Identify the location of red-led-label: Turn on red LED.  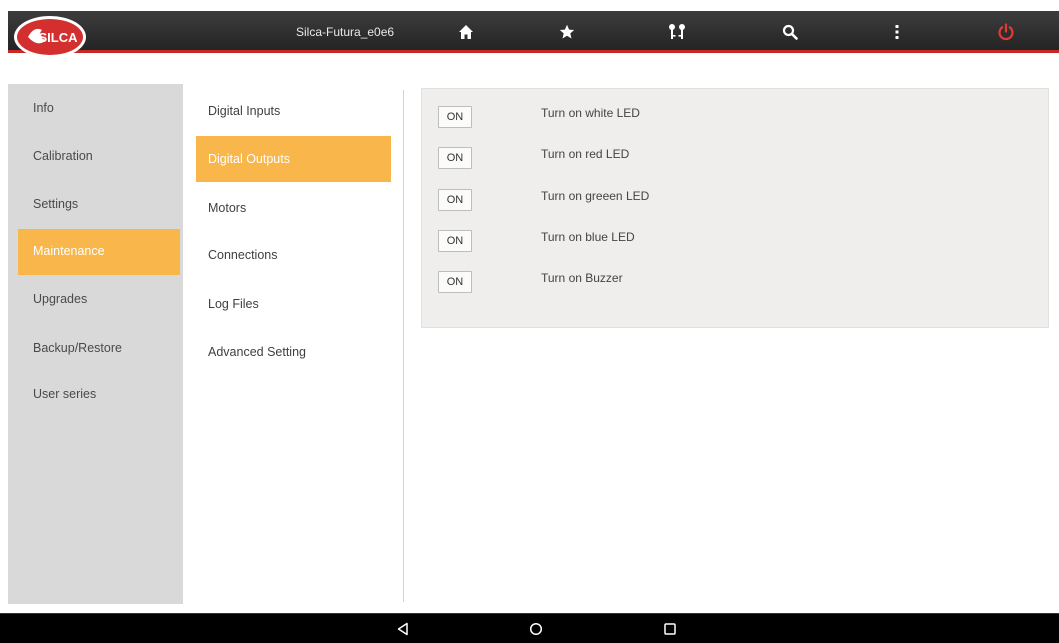
(585, 154).